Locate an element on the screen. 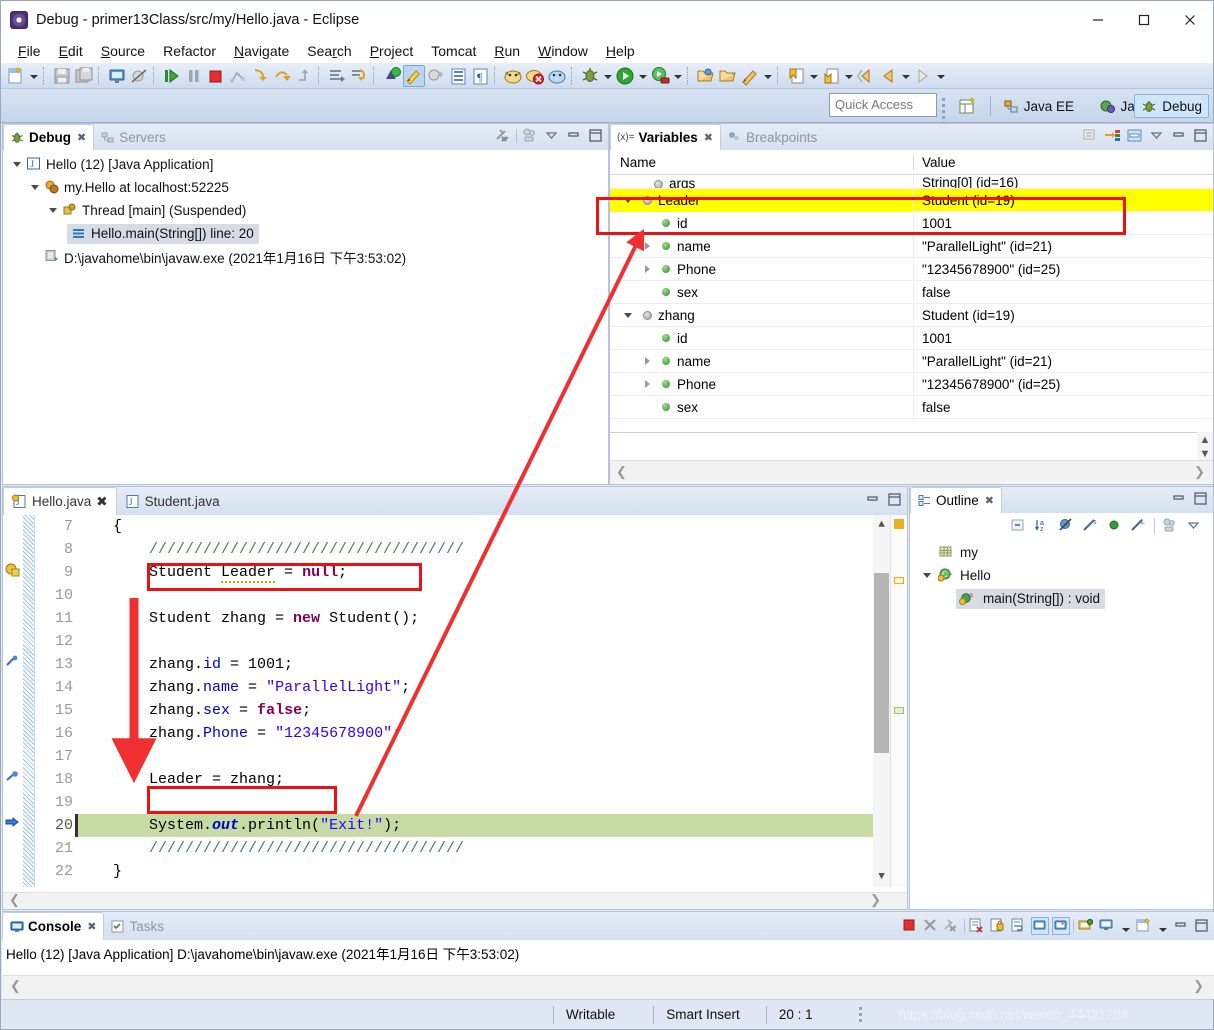  run-icon is located at coordinates (625, 76).